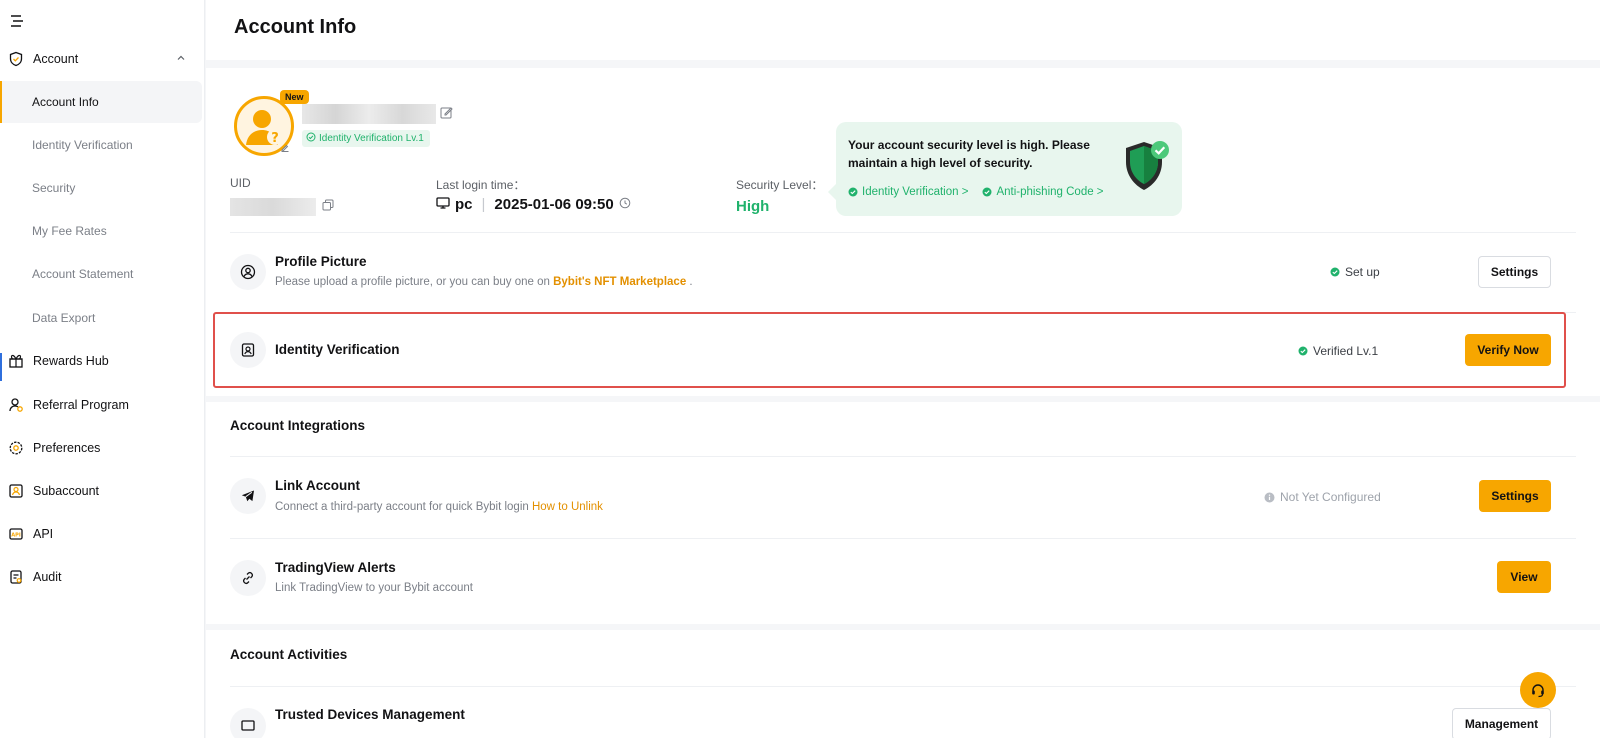 The width and height of the screenshot is (1600, 738). What do you see at coordinates (619, 282) in the screenshot?
I see `nft-marketplace-link: Bybit's NFT Marketplace` at bounding box center [619, 282].